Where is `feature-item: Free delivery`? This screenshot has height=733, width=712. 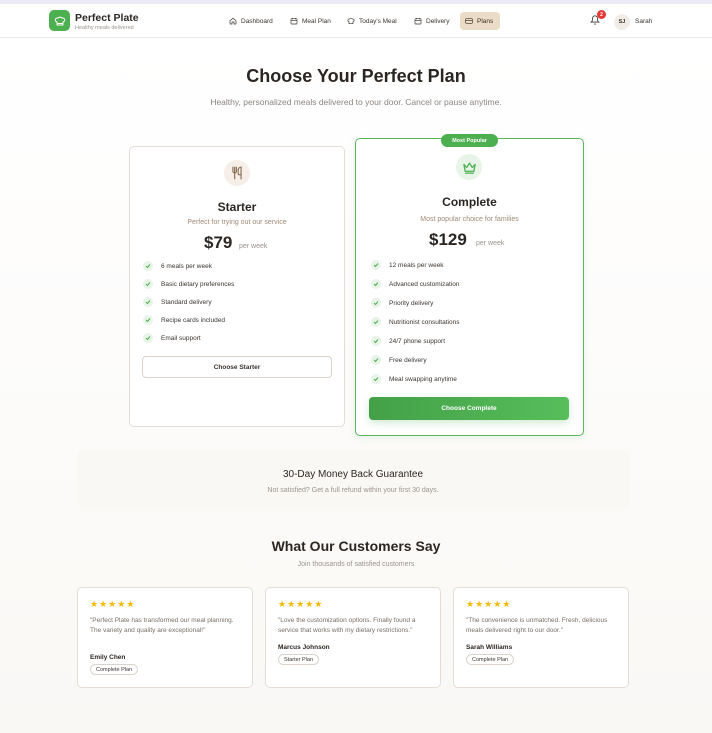 feature-item: Free delivery is located at coordinates (399, 360).